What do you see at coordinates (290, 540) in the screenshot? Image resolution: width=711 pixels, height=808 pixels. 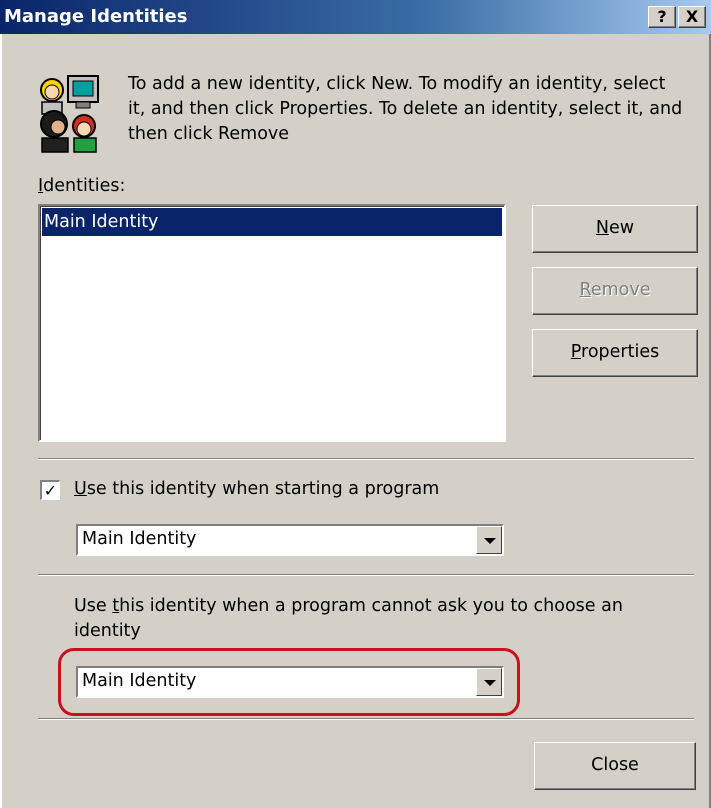 I see `startup-identity-dropdown: Main Identity` at bounding box center [290, 540].